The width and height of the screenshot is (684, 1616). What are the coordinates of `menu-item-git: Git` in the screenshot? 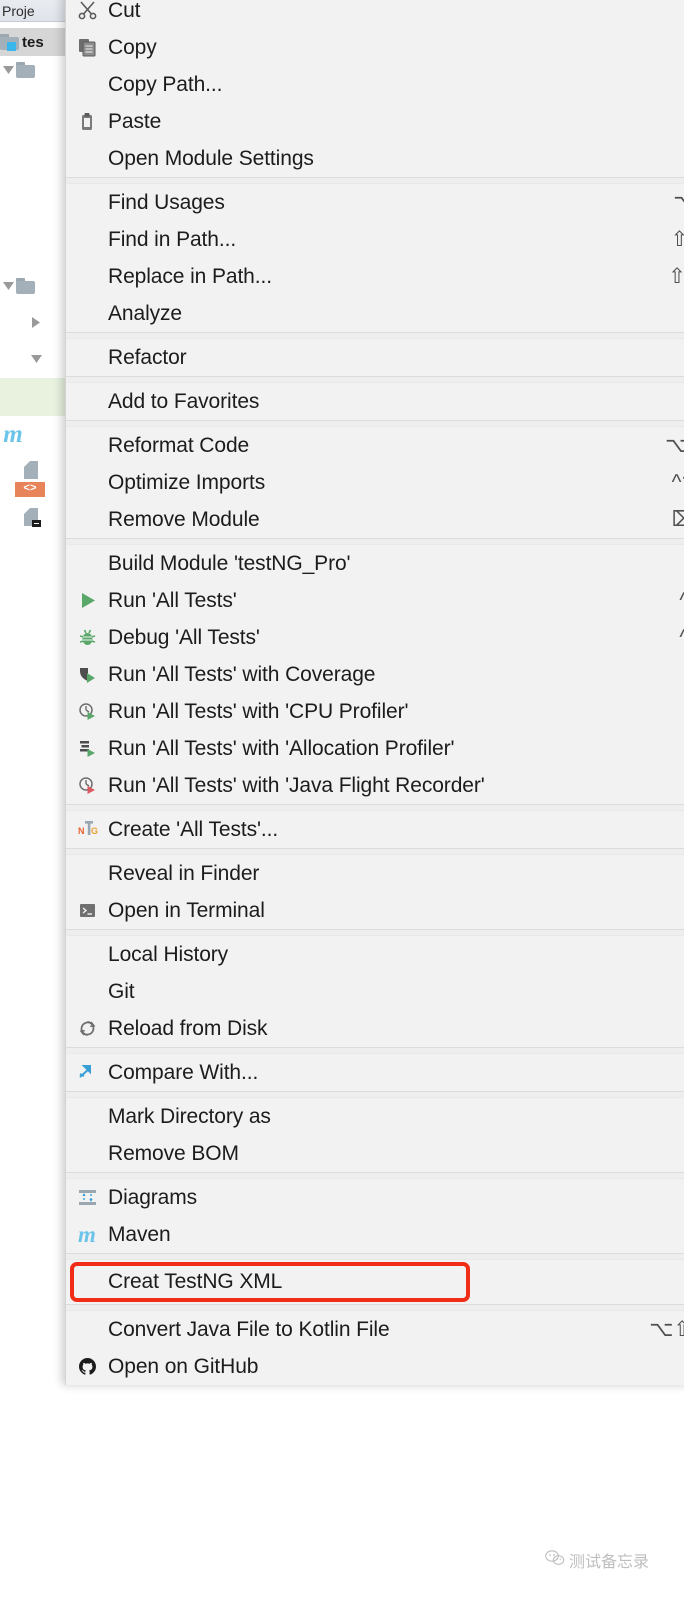 It's located at (375, 991).